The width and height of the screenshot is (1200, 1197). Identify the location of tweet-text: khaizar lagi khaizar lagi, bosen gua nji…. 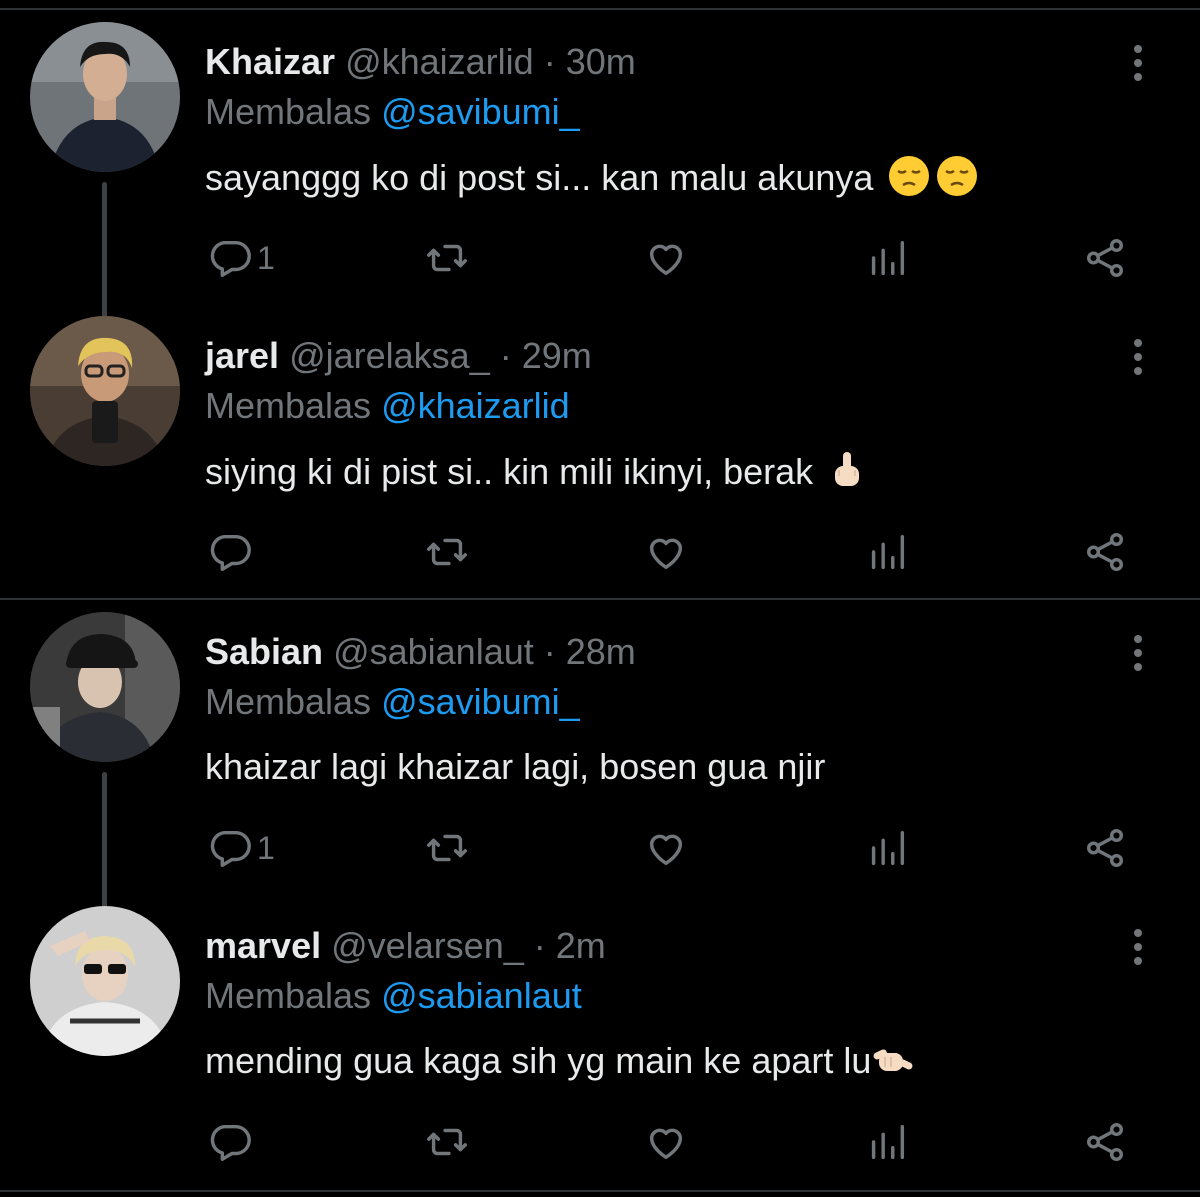
(515, 767).